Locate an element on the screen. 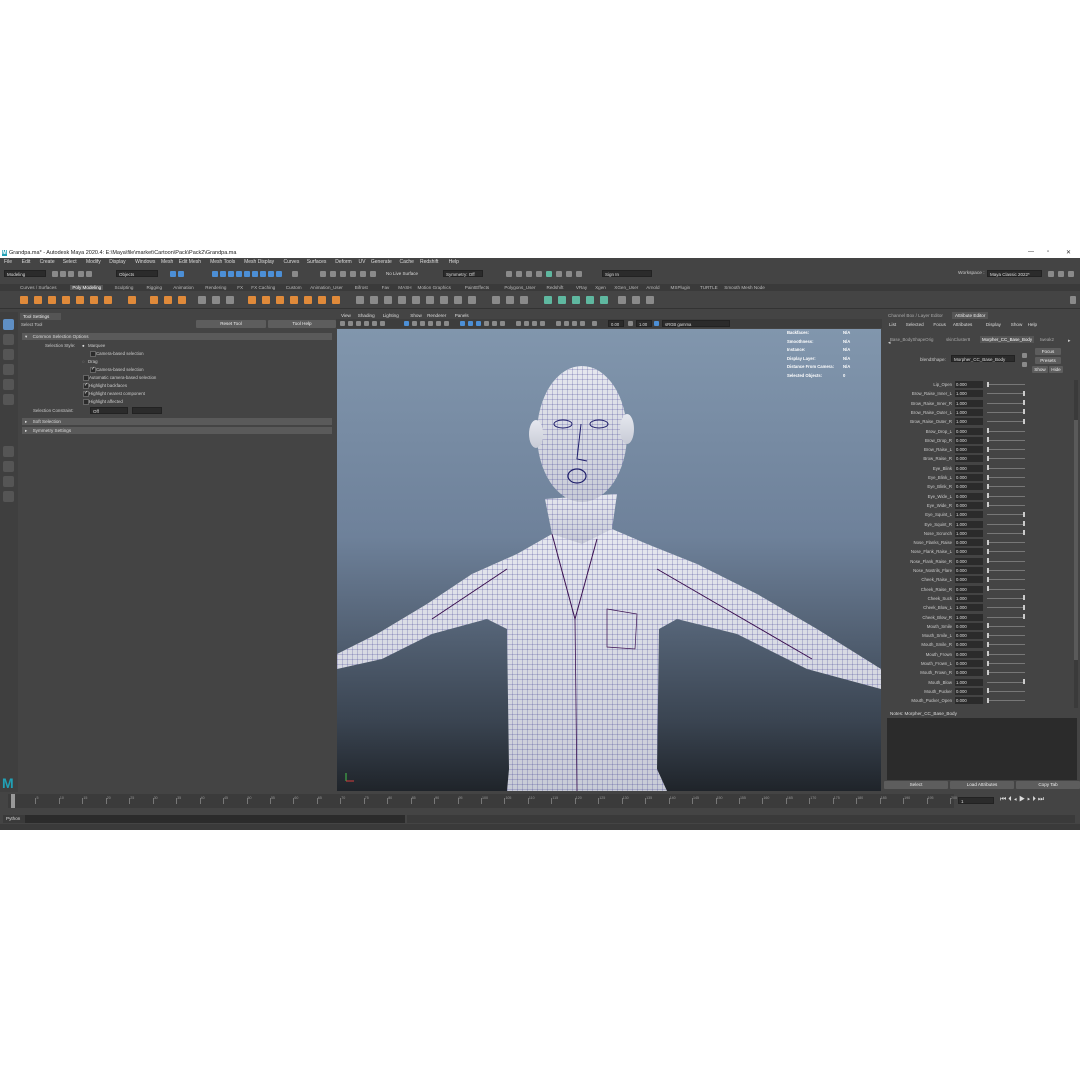  make-live-icon is located at coordinates (373, 274).